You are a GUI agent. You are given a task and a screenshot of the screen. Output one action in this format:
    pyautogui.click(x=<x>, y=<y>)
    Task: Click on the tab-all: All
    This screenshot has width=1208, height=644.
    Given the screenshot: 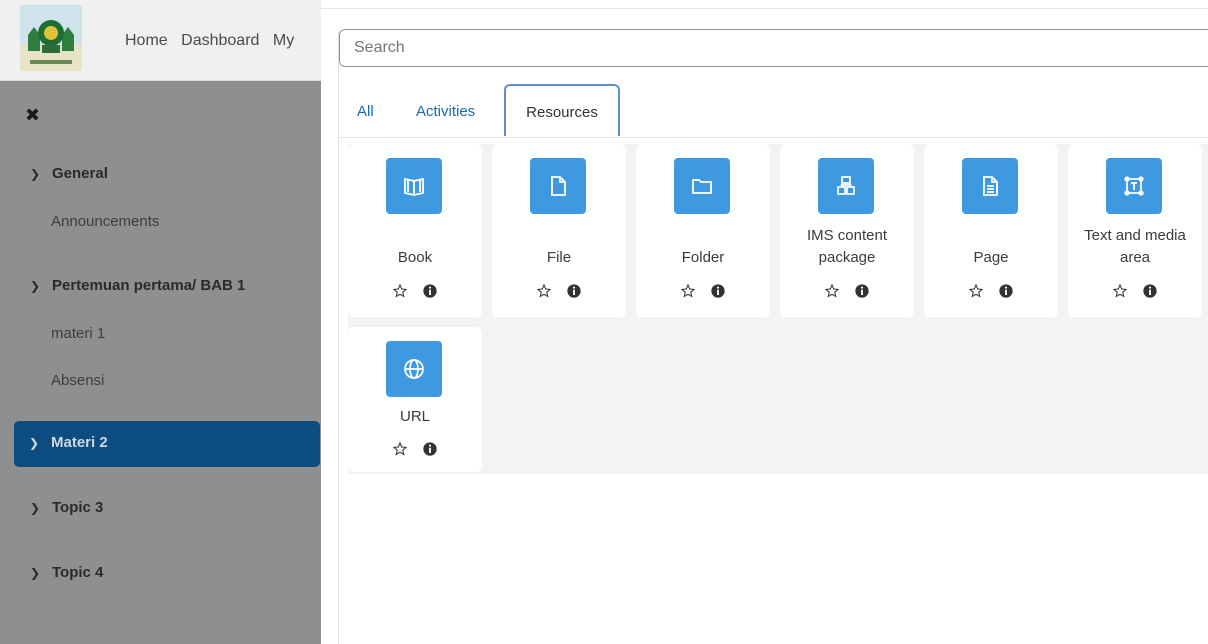 What is the action you would take?
    pyautogui.click(x=365, y=111)
    